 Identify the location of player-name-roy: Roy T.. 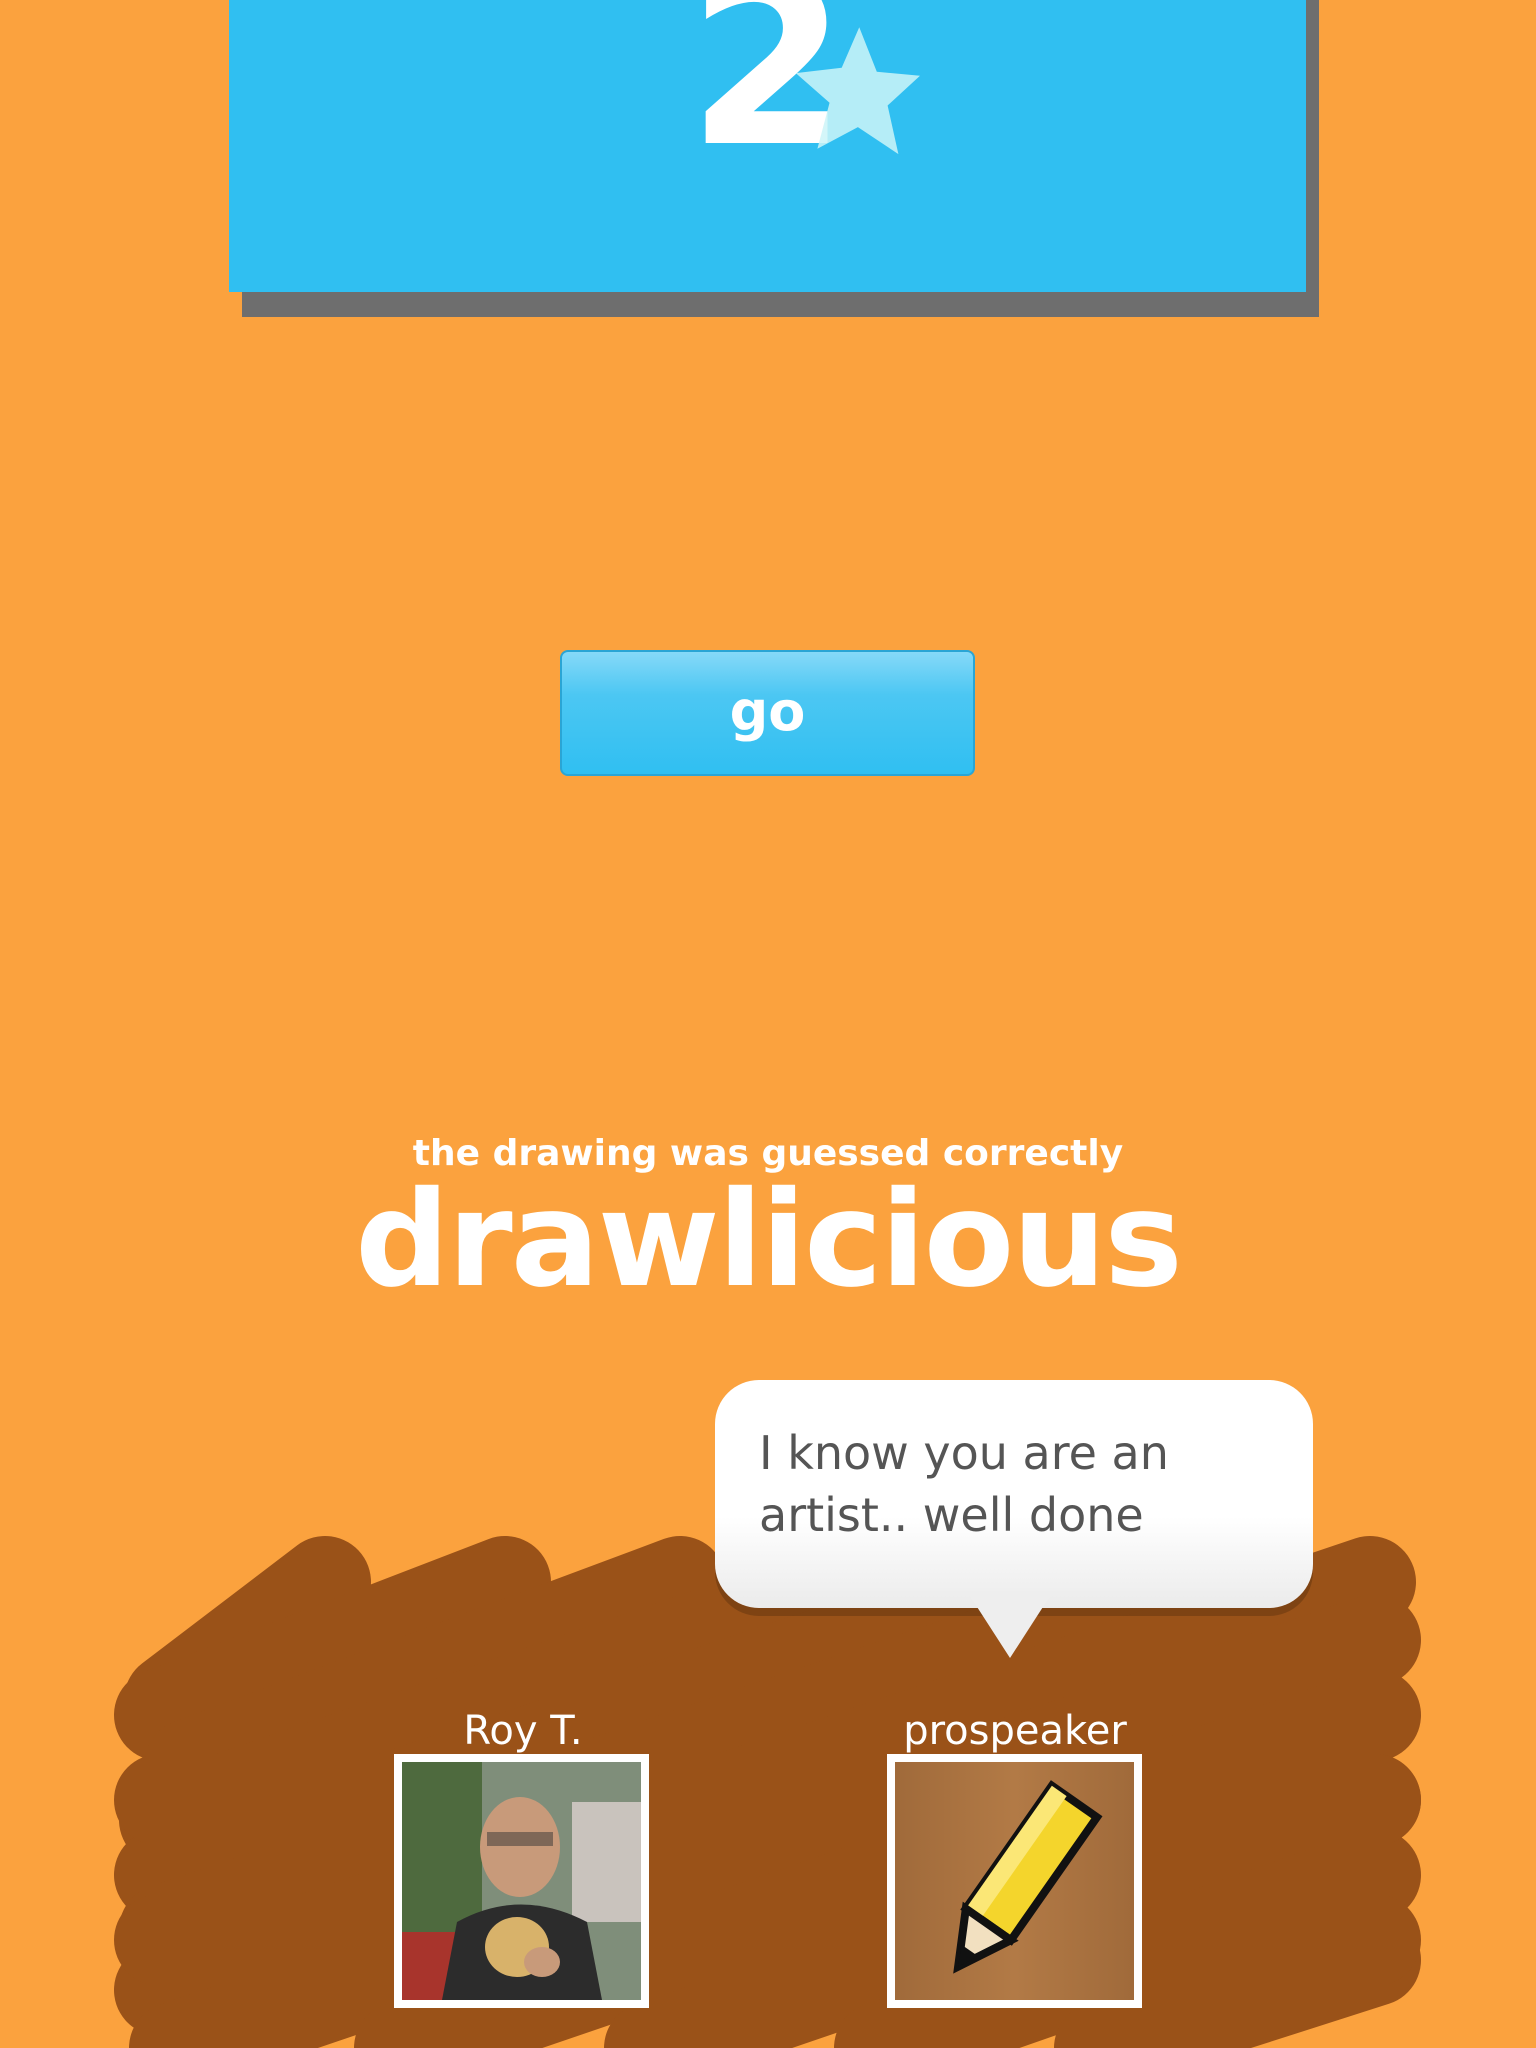
(523, 1731).